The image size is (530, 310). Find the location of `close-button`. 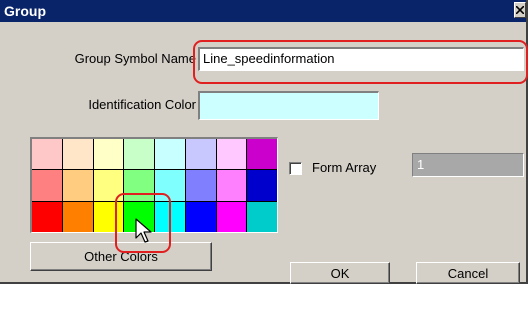

close-button is located at coordinates (520, 10).